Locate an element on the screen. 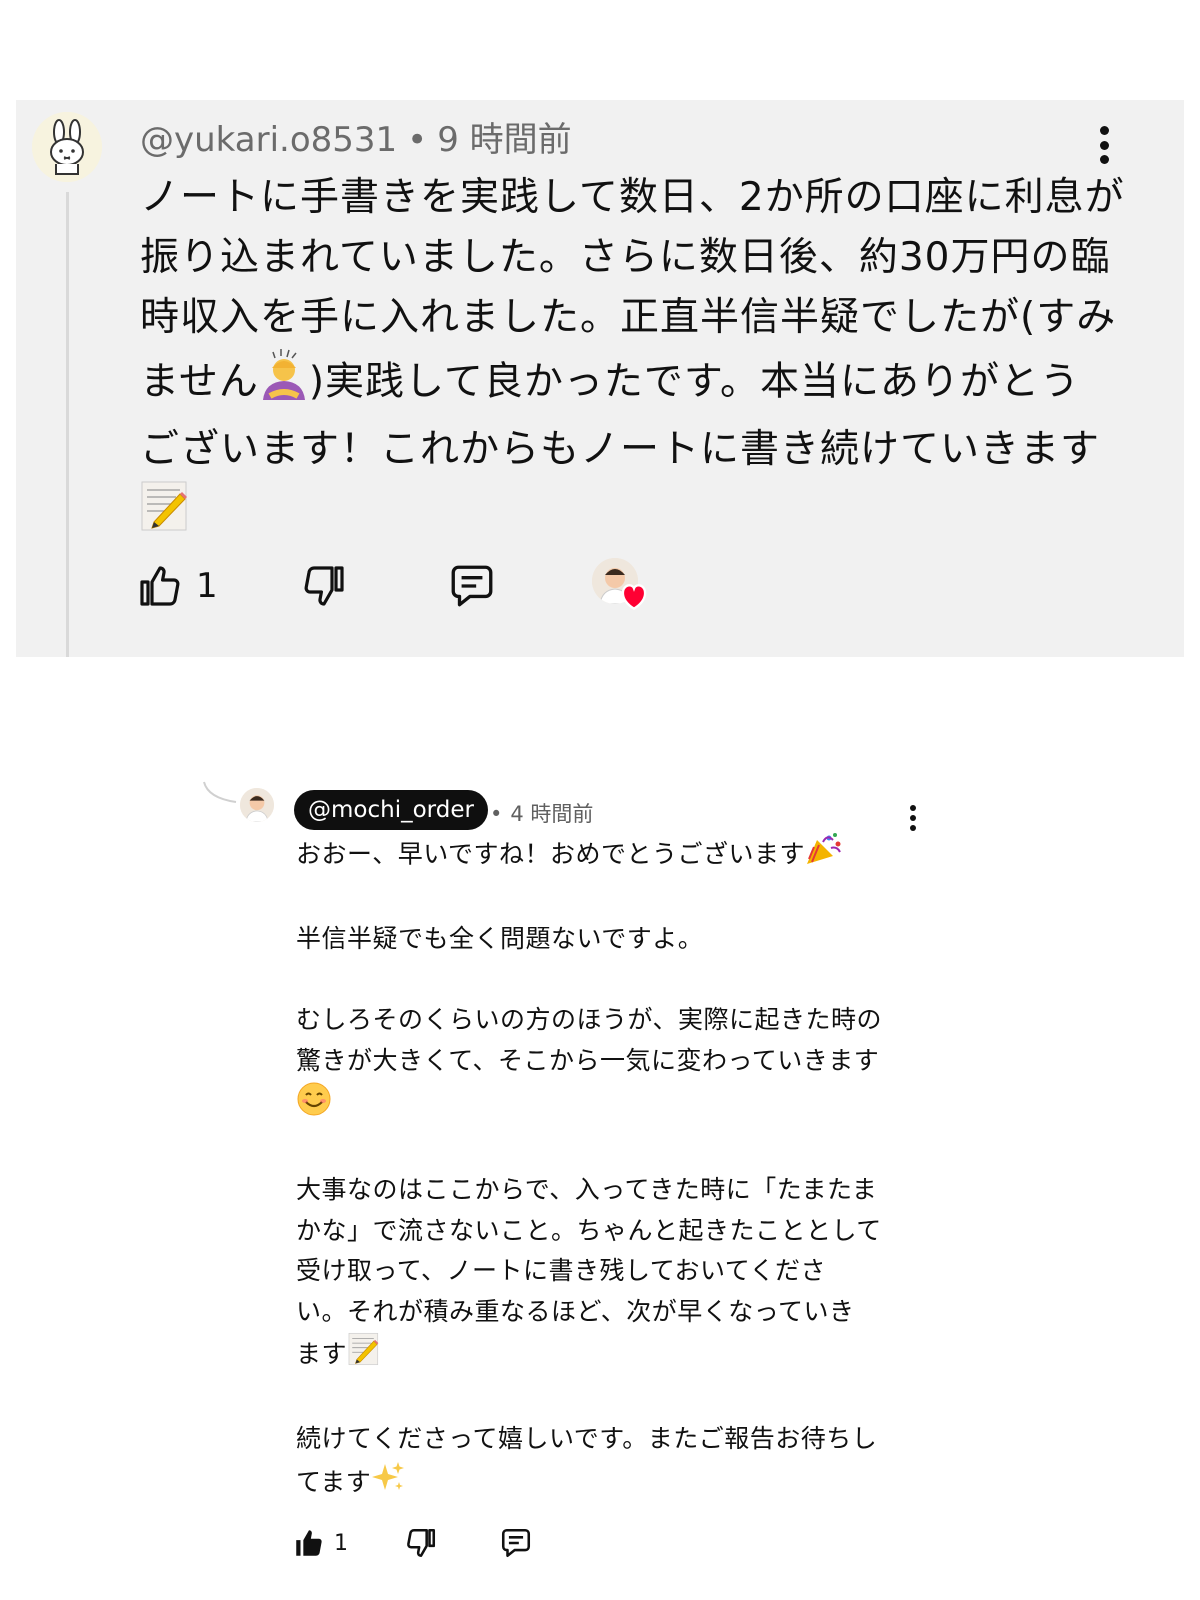 The height and width of the screenshot is (1600, 1200). reply-meta: • 4 時間前 is located at coordinates (541, 813).